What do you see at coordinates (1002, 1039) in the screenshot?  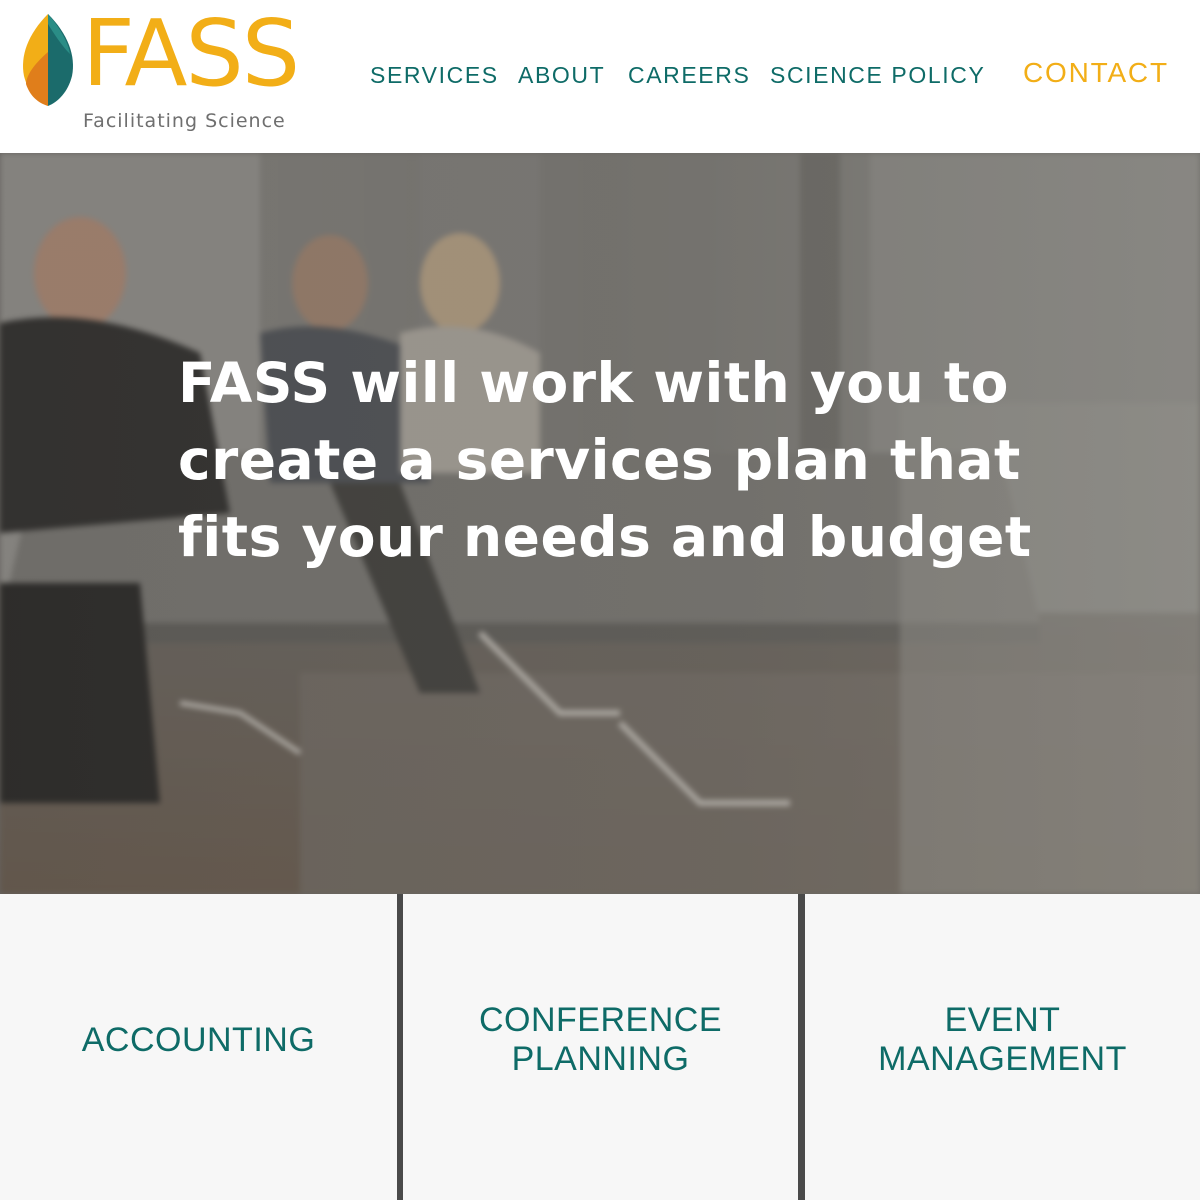 I see `tile-label-event-management: EVENT MANAGEMENT` at bounding box center [1002, 1039].